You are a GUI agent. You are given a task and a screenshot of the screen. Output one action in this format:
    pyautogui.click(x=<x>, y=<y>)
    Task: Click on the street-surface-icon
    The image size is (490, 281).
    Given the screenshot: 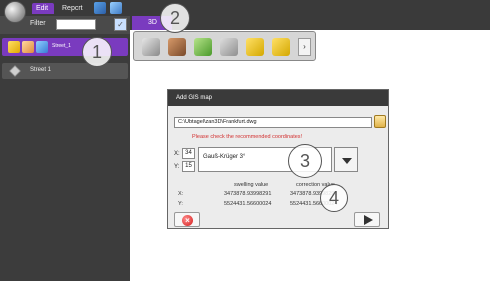 What is the action you would take?
    pyautogui.click(x=229, y=47)
    